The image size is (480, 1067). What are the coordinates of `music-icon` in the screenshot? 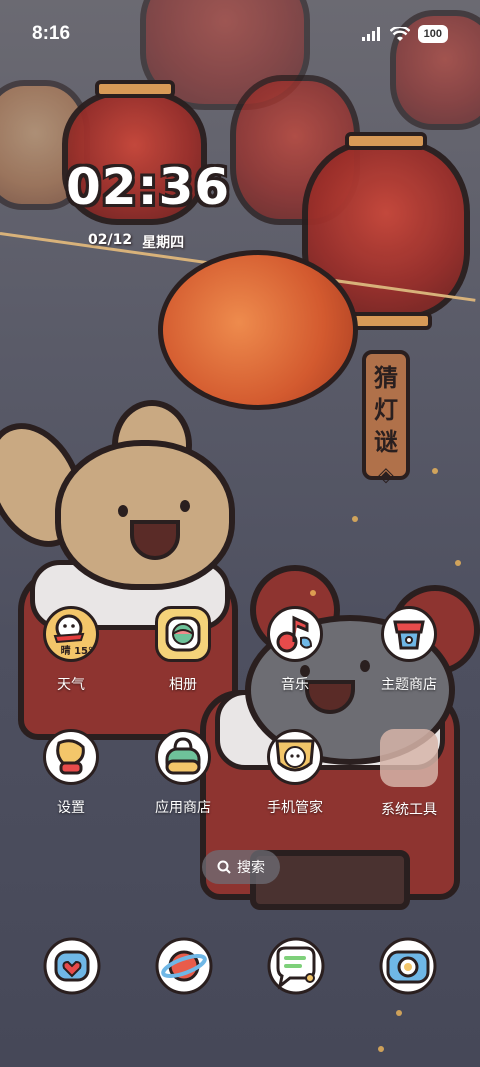 It's located at (295, 634).